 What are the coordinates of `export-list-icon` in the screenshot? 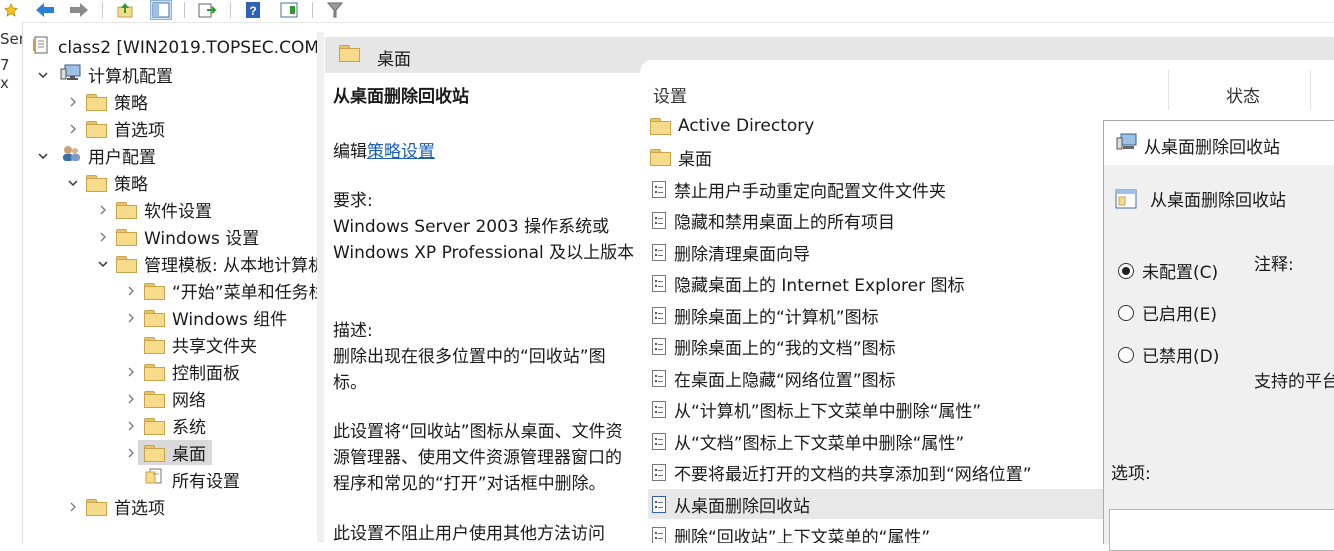 It's located at (207, 10).